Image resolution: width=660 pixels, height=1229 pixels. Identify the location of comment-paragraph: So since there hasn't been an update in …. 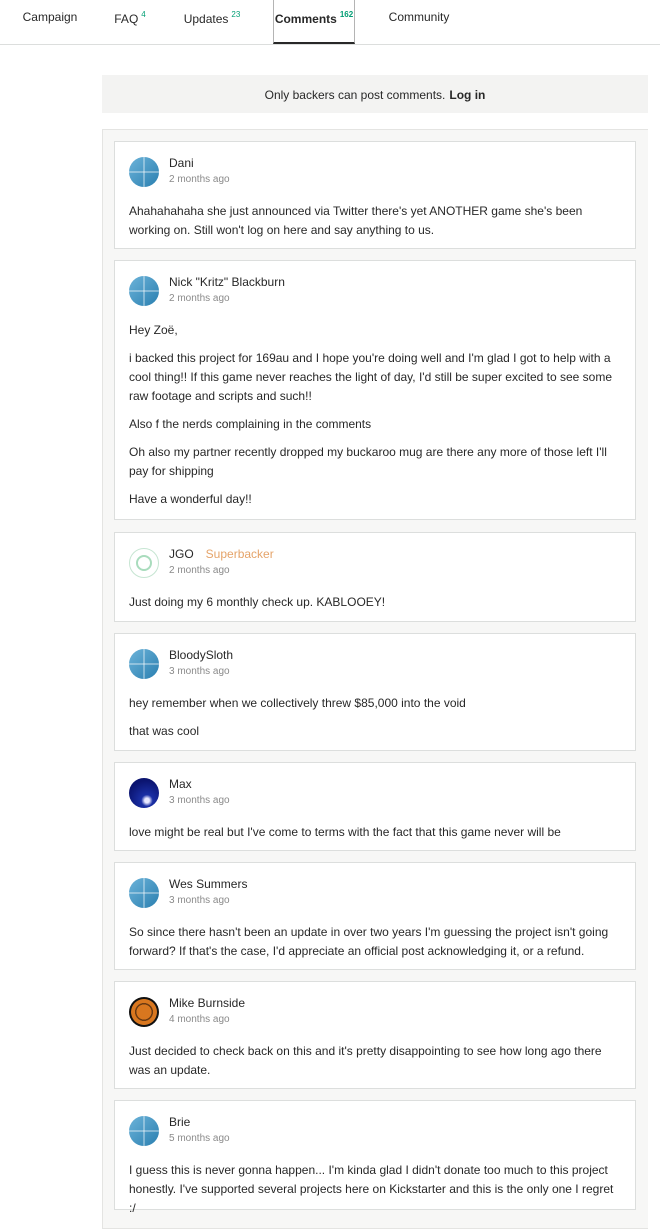
(369, 941).